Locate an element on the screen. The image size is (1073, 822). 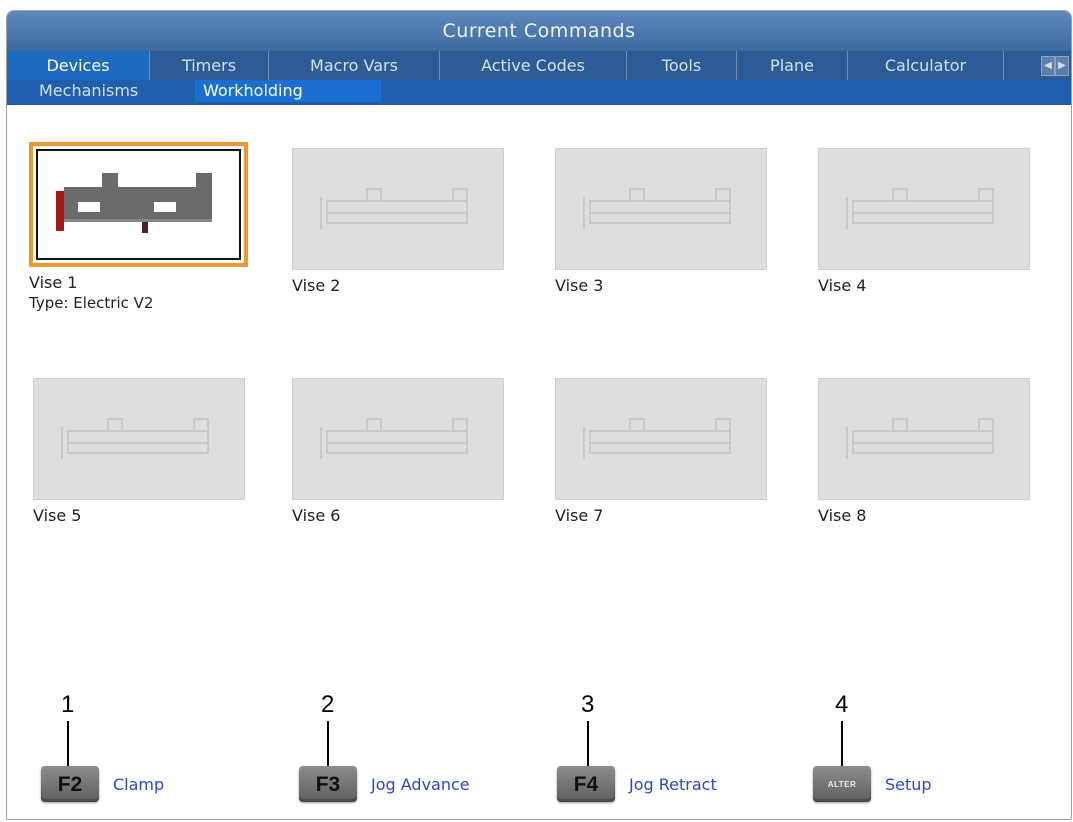
subtab-mechanisms: Mechanisms is located at coordinates (88, 91).